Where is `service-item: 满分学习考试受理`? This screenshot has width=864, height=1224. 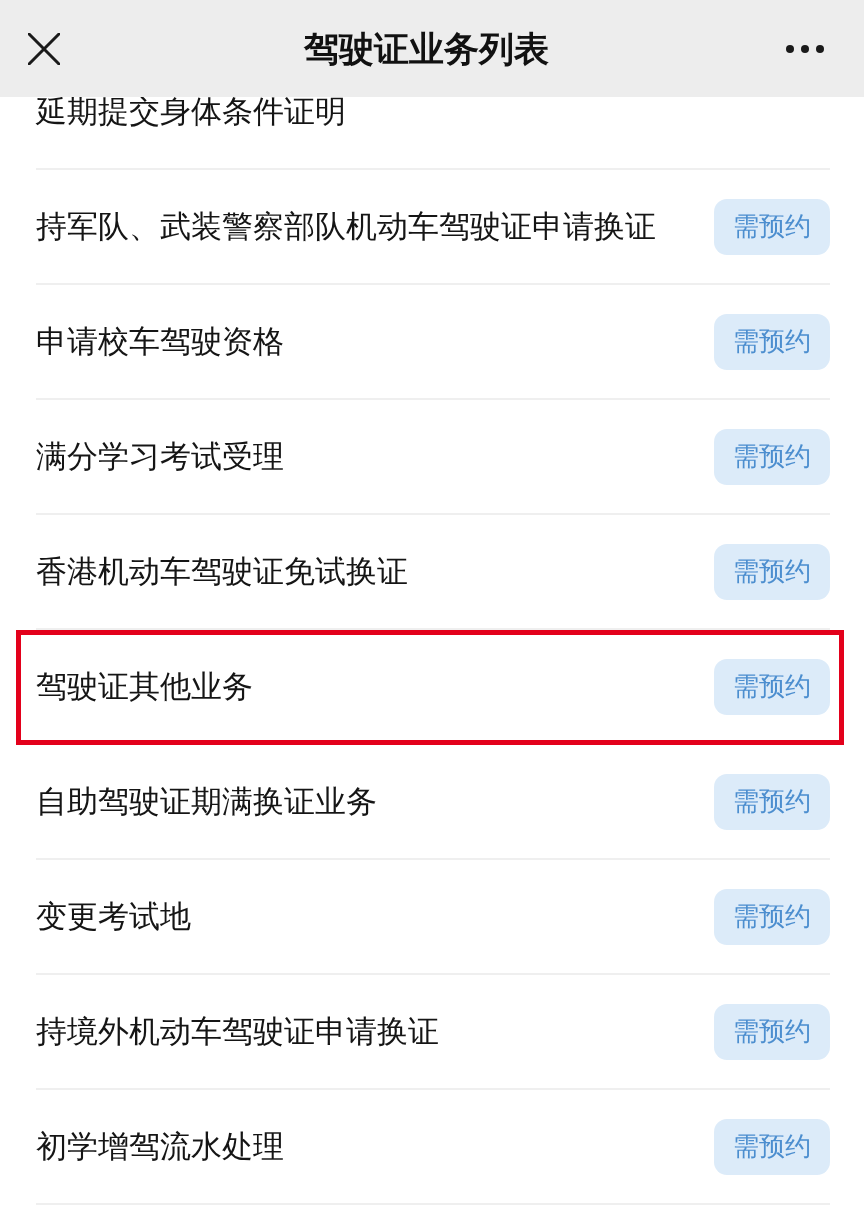
service-item: 满分学习考试受理 is located at coordinates (160, 456).